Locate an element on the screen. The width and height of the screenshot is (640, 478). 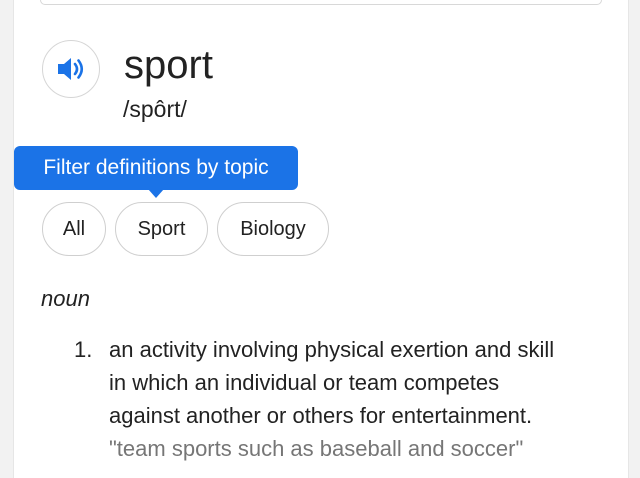
pronunciation-audio-button is located at coordinates (71, 69).